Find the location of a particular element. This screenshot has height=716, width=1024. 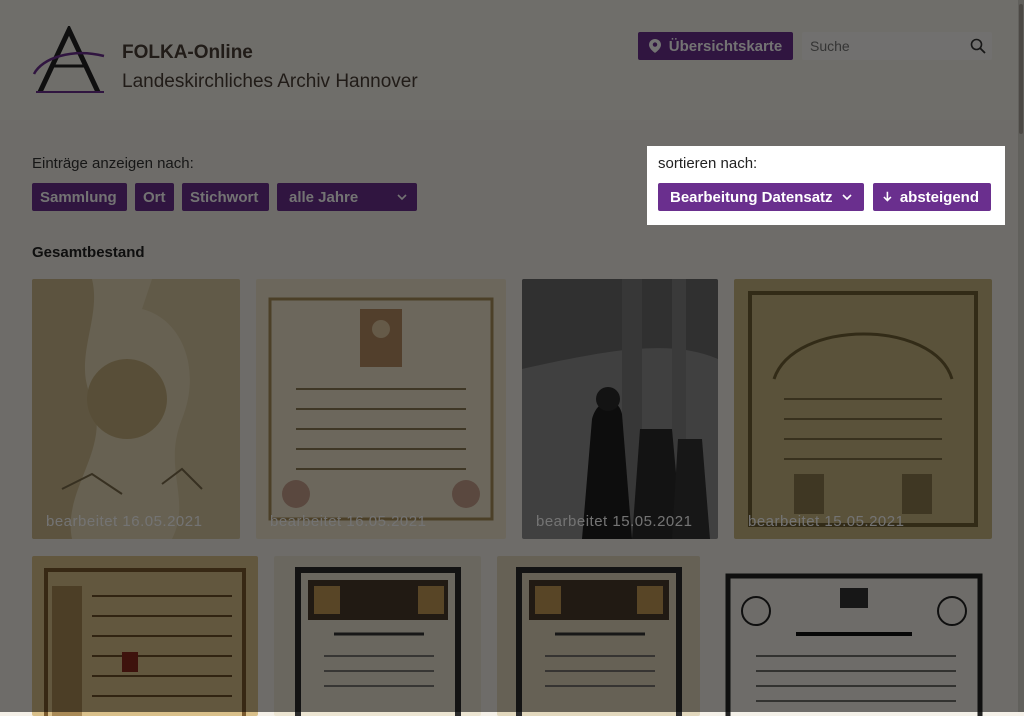

search-box is located at coordinates (897, 46).